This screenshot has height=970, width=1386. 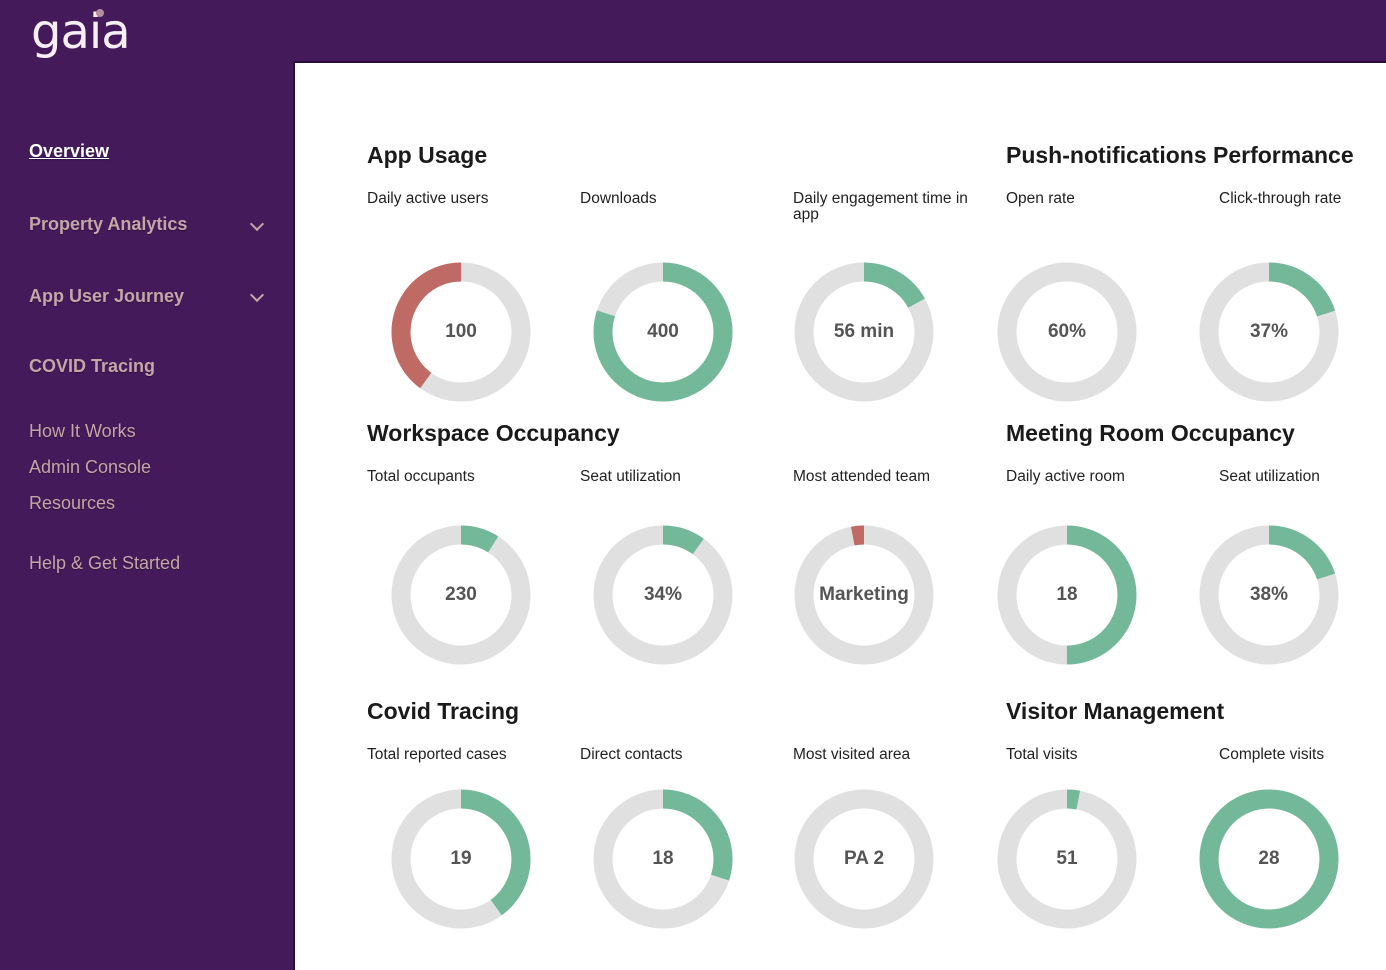 I want to click on donut-center-value: 34%, so click(x=663, y=594).